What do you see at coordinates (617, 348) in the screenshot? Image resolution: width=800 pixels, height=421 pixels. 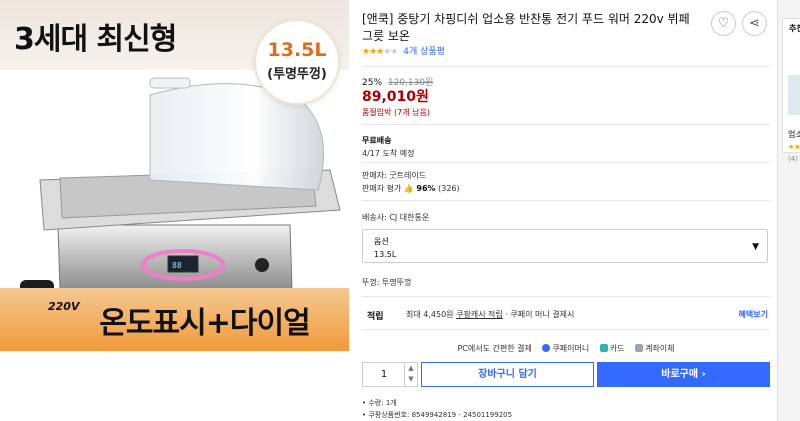 I see `payment-method: 카드` at bounding box center [617, 348].